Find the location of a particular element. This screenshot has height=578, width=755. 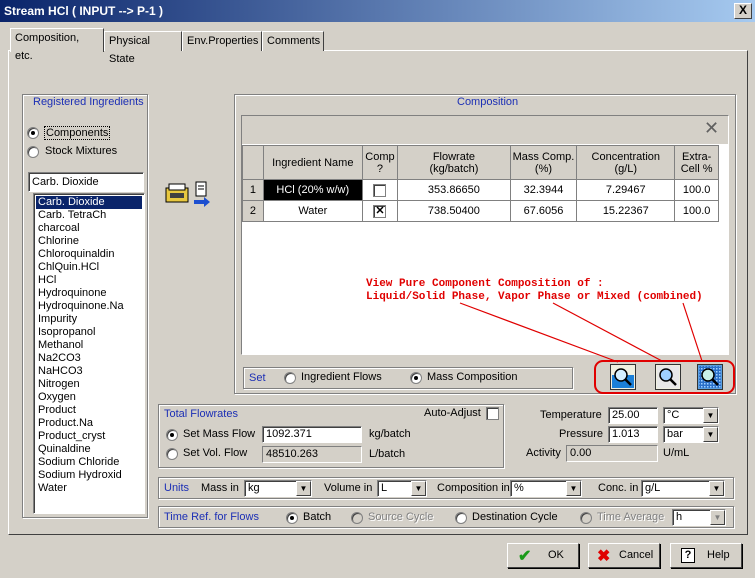

set-vol-flow-radio is located at coordinates (172, 454).